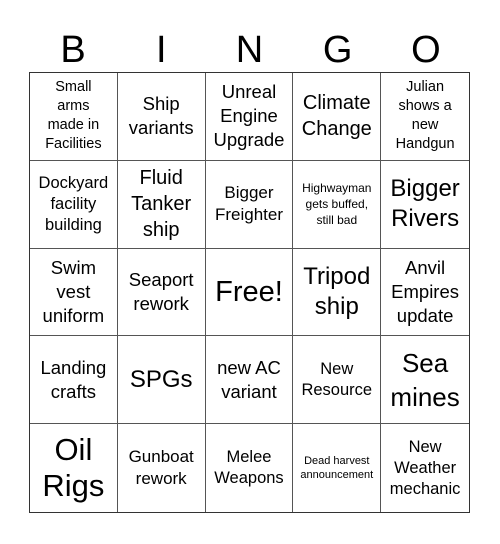 The width and height of the screenshot is (500, 544). I want to click on bingo-cell: Anvil Empires update, so click(425, 293).